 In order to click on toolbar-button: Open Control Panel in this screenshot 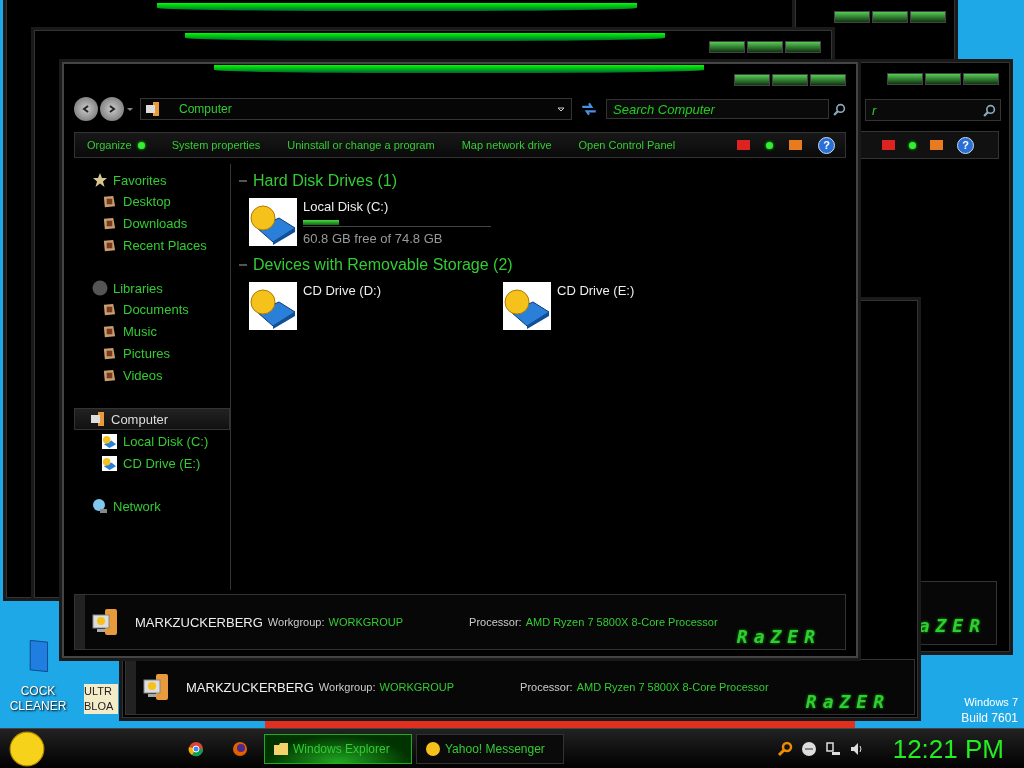, I will do `click(627, 145)`.